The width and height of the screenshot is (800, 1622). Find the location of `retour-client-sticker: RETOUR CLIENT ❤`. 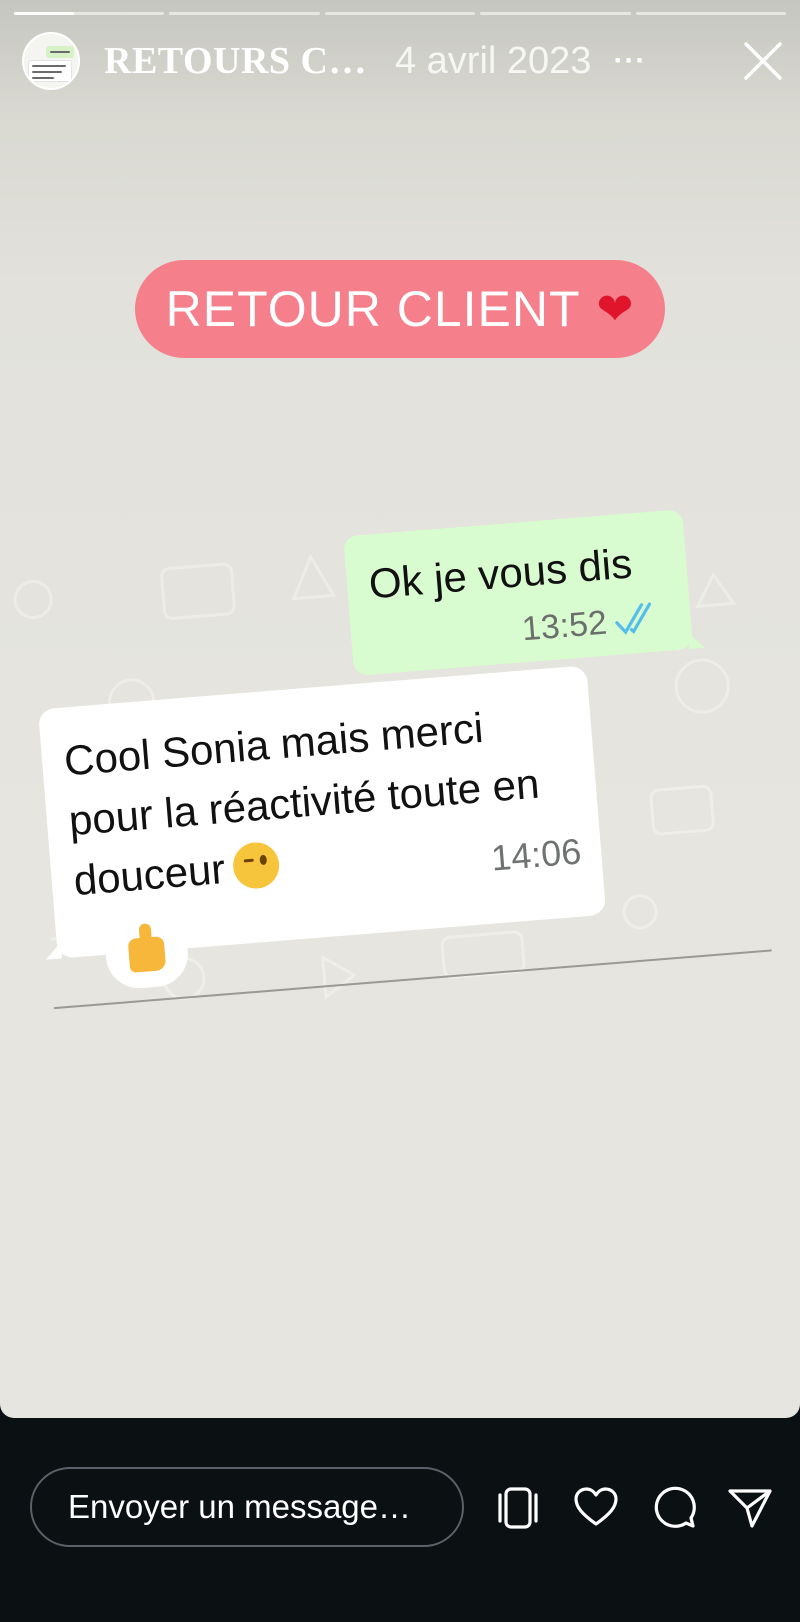

retour-client-sticker: RETOUR CLIENT ❤ is located at coordinates (400, 309).